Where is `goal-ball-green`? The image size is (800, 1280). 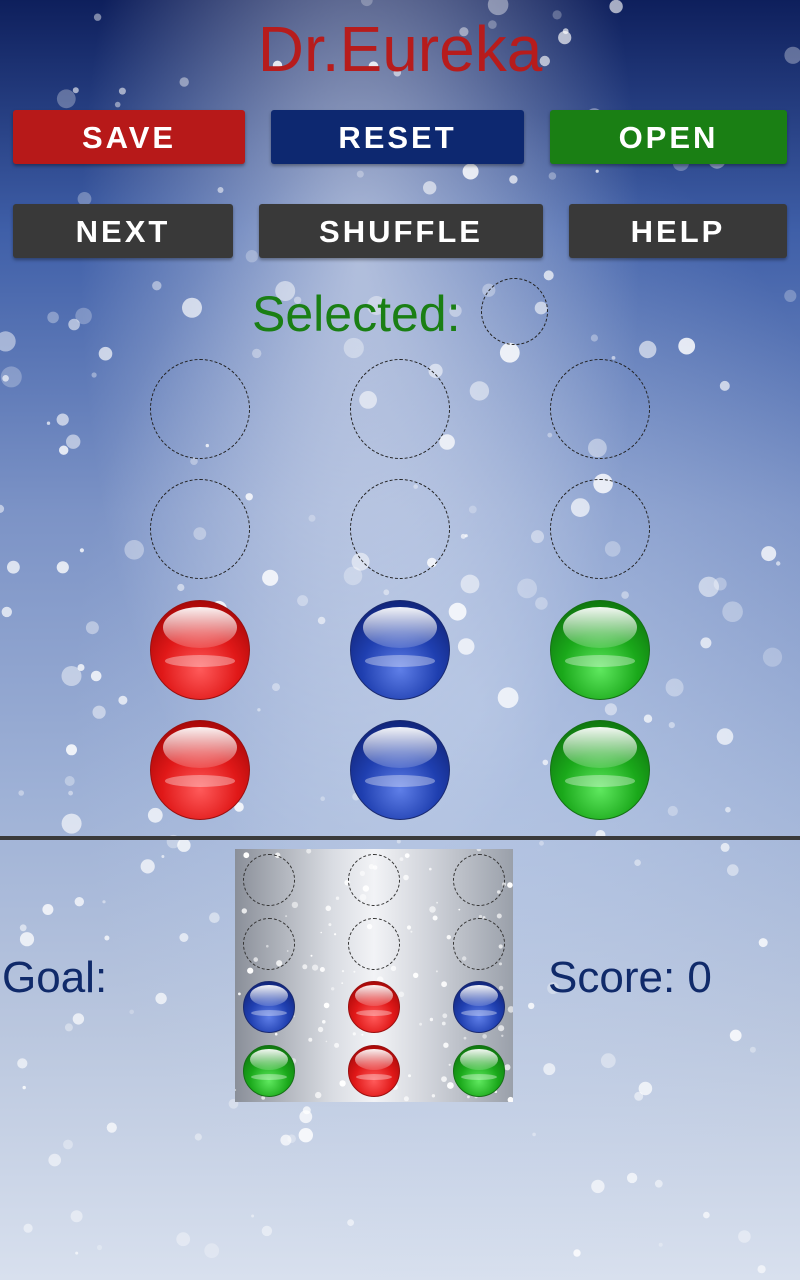
goal-ball-green is located at coordinates (269, 1071).